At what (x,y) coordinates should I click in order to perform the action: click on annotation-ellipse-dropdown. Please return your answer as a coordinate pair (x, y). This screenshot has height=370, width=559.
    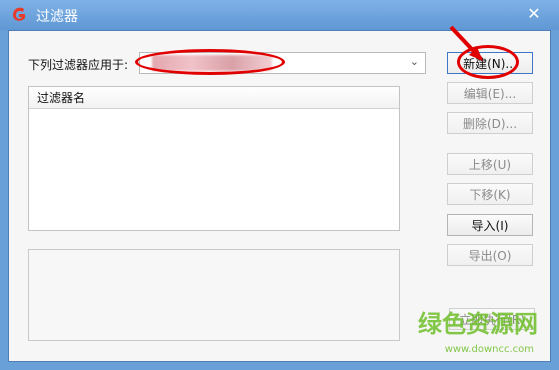
    Looking at the image, I should click on (210, 62).